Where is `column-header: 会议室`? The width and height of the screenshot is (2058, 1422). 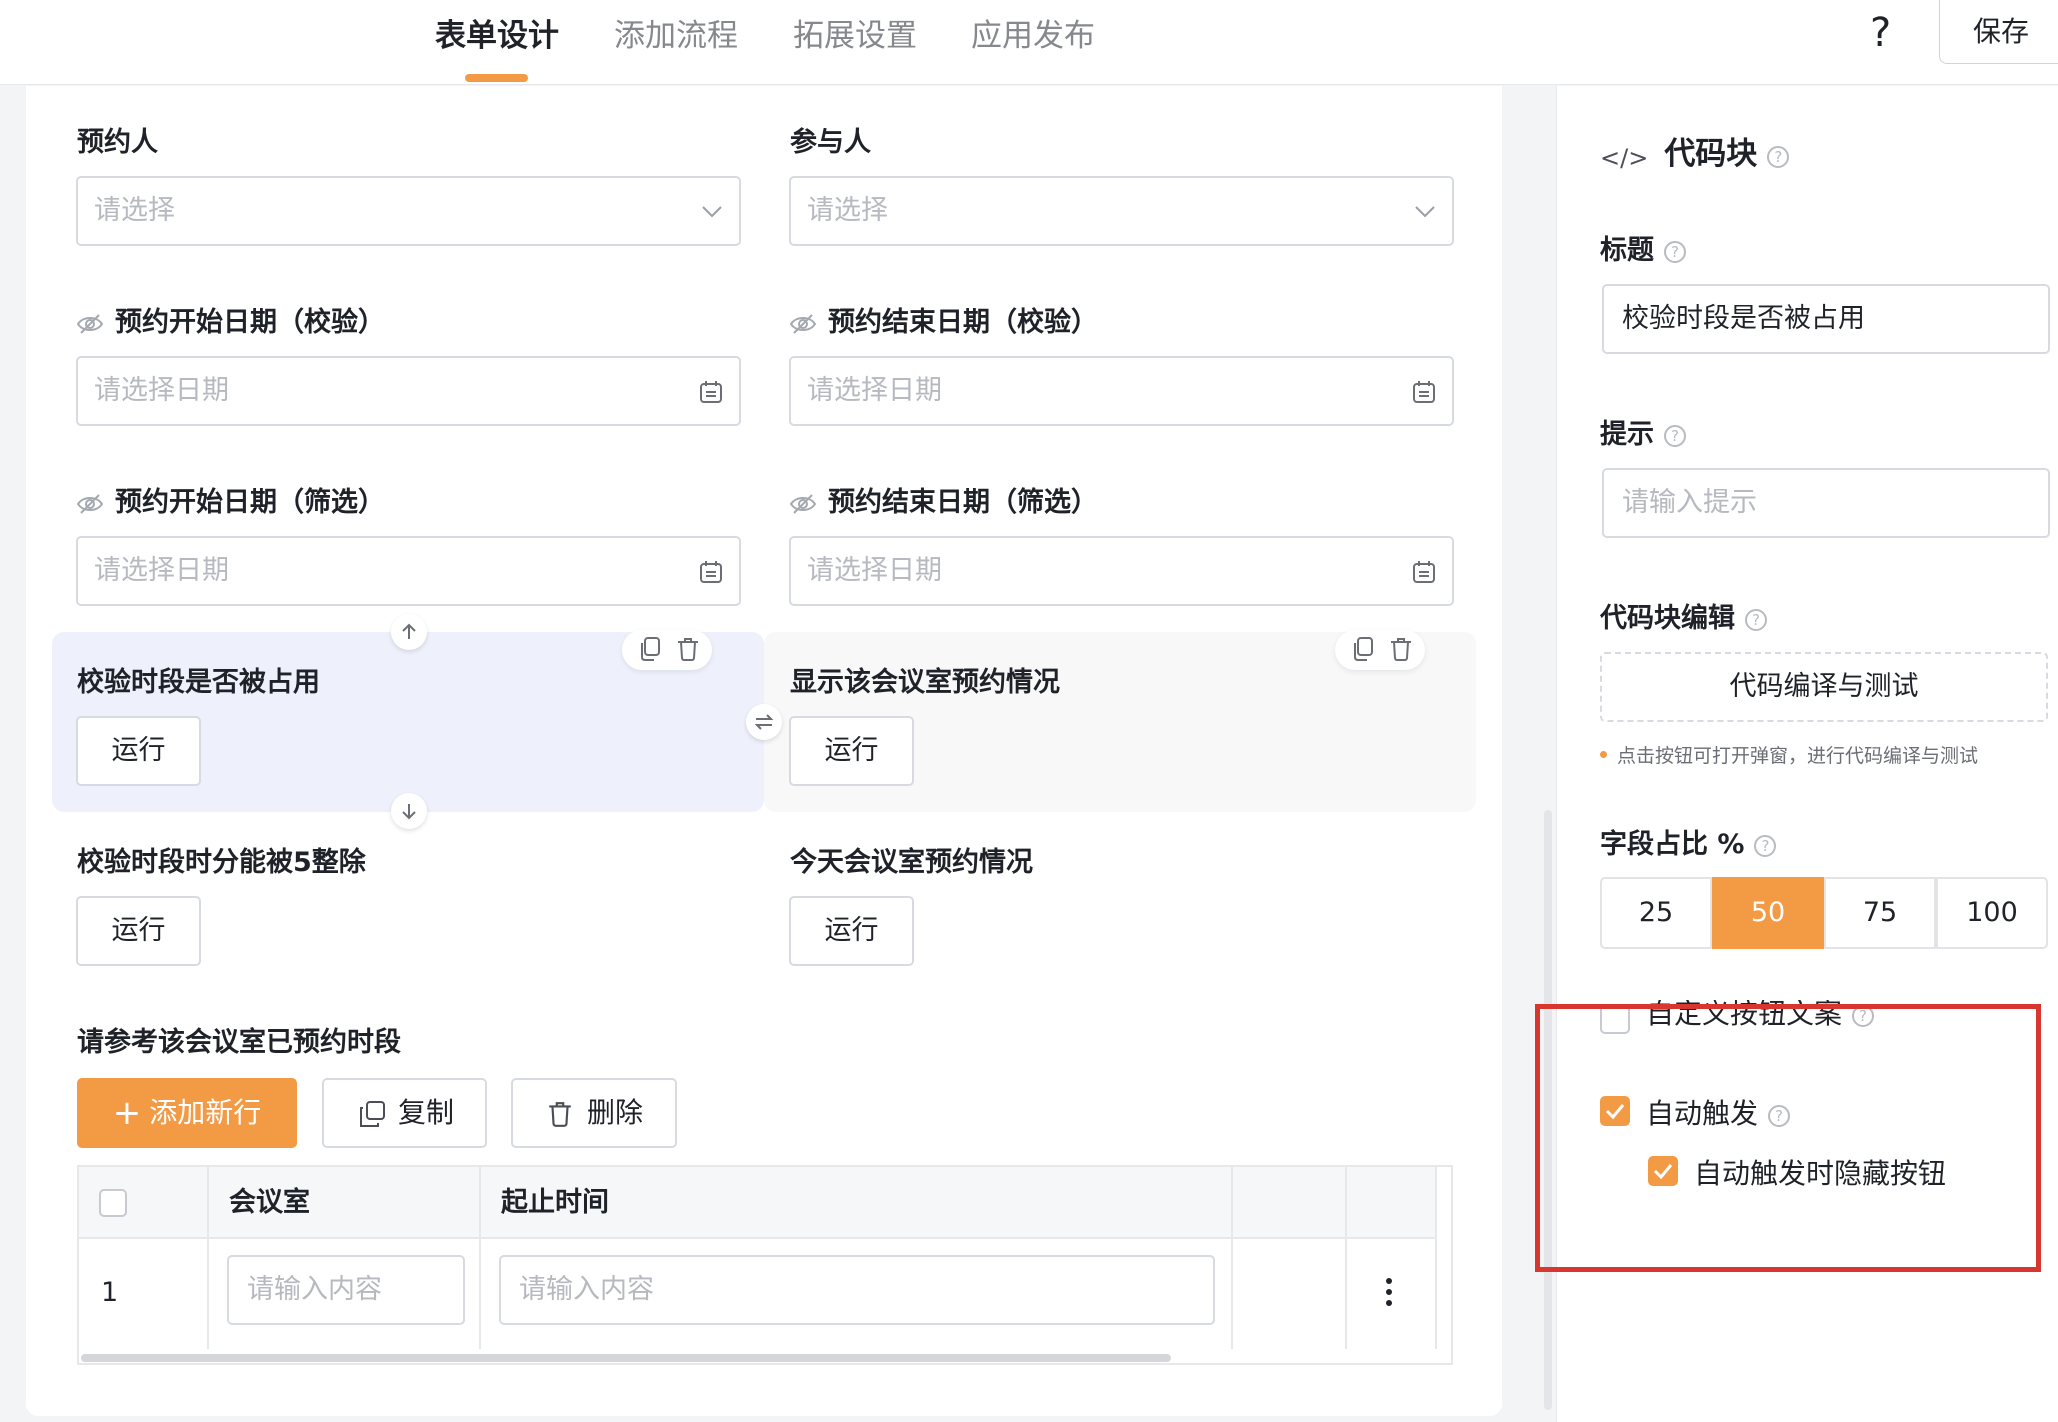 column-header: 会议室 is located at coordinates (345, 1203).